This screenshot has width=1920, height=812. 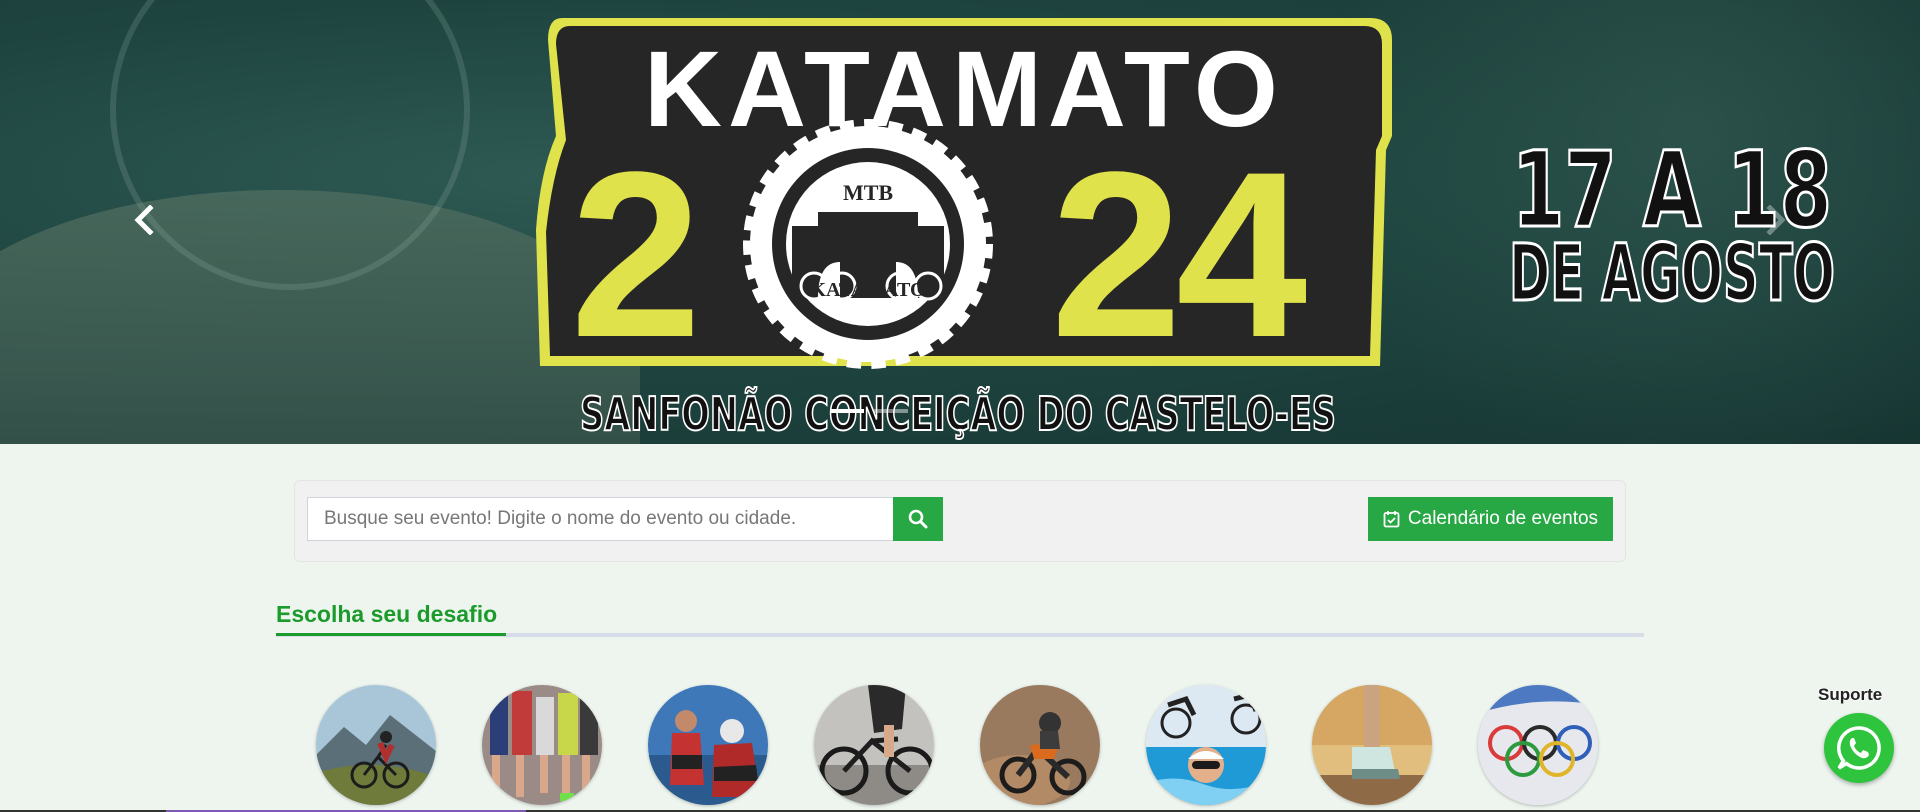 I want to click on year-digit-left: 2, so click(x=635, y=255).